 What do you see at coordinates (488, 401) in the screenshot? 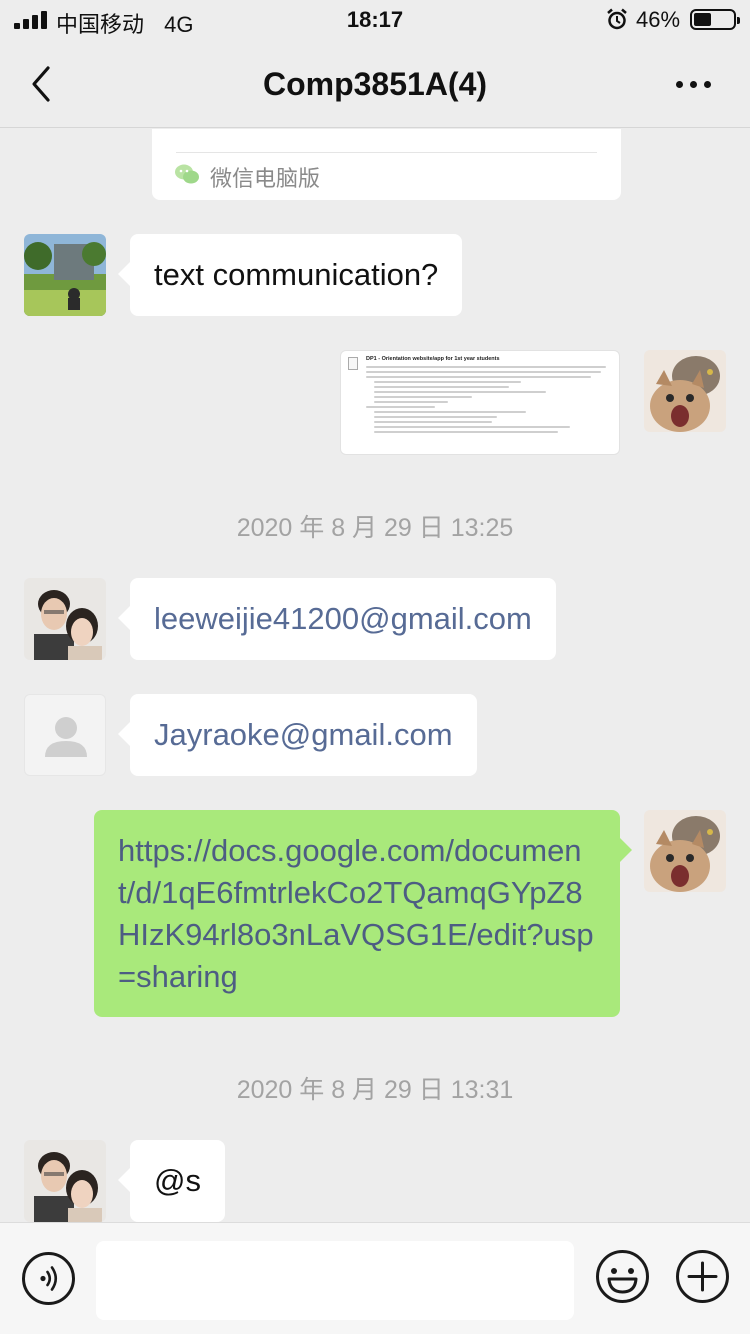
I see `document-text-lines` at bounding box center [488, 401].